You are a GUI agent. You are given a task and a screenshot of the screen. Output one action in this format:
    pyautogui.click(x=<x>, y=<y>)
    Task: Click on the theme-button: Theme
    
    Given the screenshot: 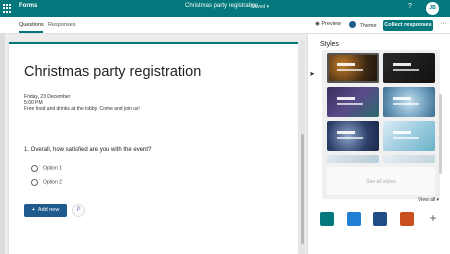 What is the action you would take?
    pyautogui.click(x=363, y=25)
    